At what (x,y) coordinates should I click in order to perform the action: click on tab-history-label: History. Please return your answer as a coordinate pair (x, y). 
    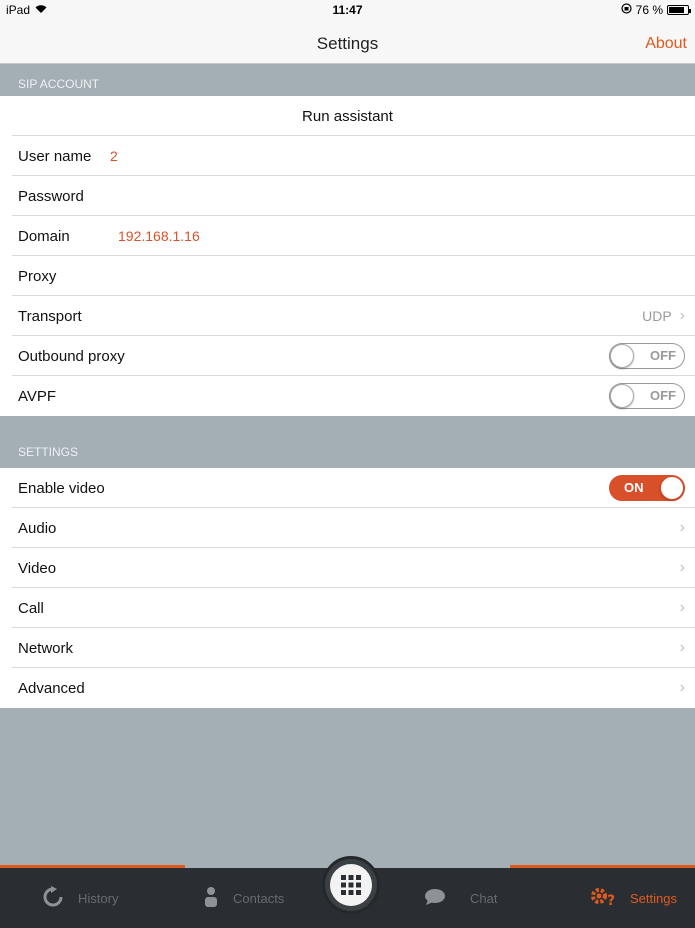
    Looking at the image, I should click on (98, 898).